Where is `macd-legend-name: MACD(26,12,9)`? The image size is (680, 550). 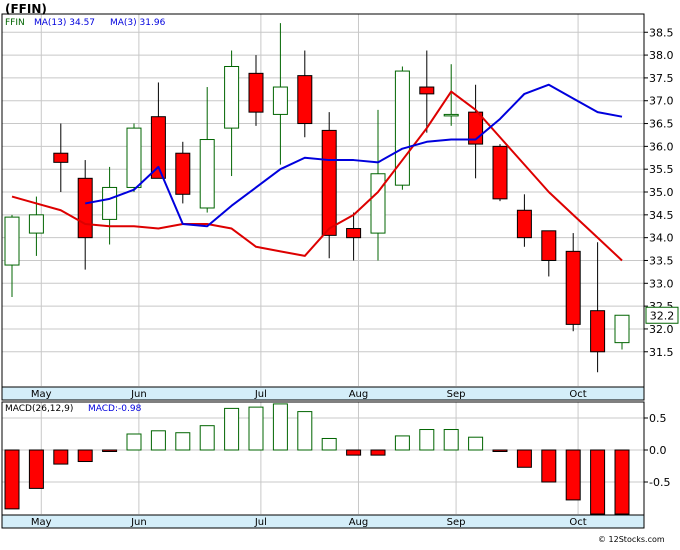 macd-legend-name: MACD(26,12,9) is located at coordinates (39, 409).